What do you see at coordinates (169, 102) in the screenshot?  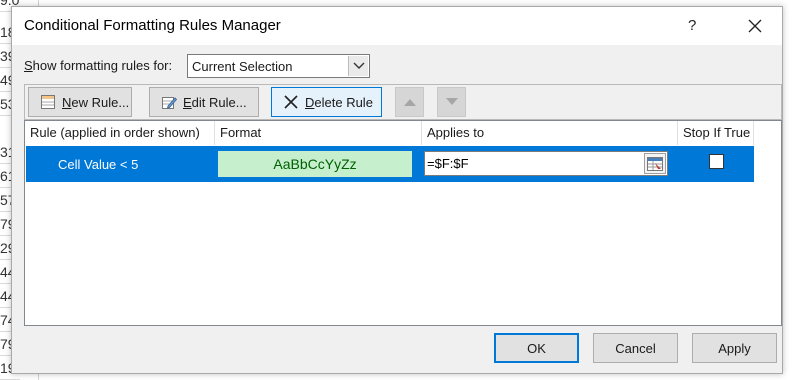 I see `edit-rule-icon` at bounding box center [169, 102].